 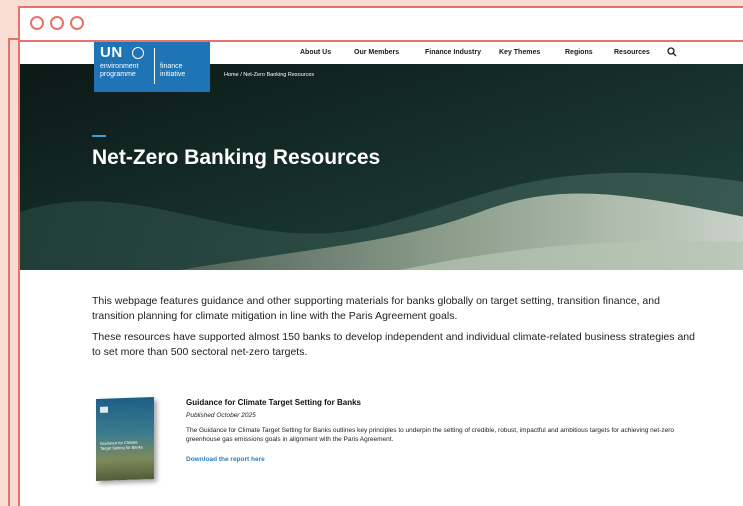 What do you see at coordinates (632, 52) in the screenshot?
I see `nav-resources: Resources` at bounding box center [632, 52].